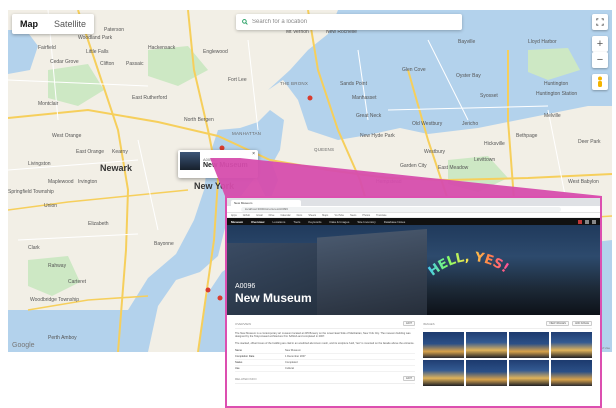 The width and height of the screenshot is (616, 408). Describe the element at coordinates (325, 215) in the screenshot. I see `bookmark-item: Maps` at that location.